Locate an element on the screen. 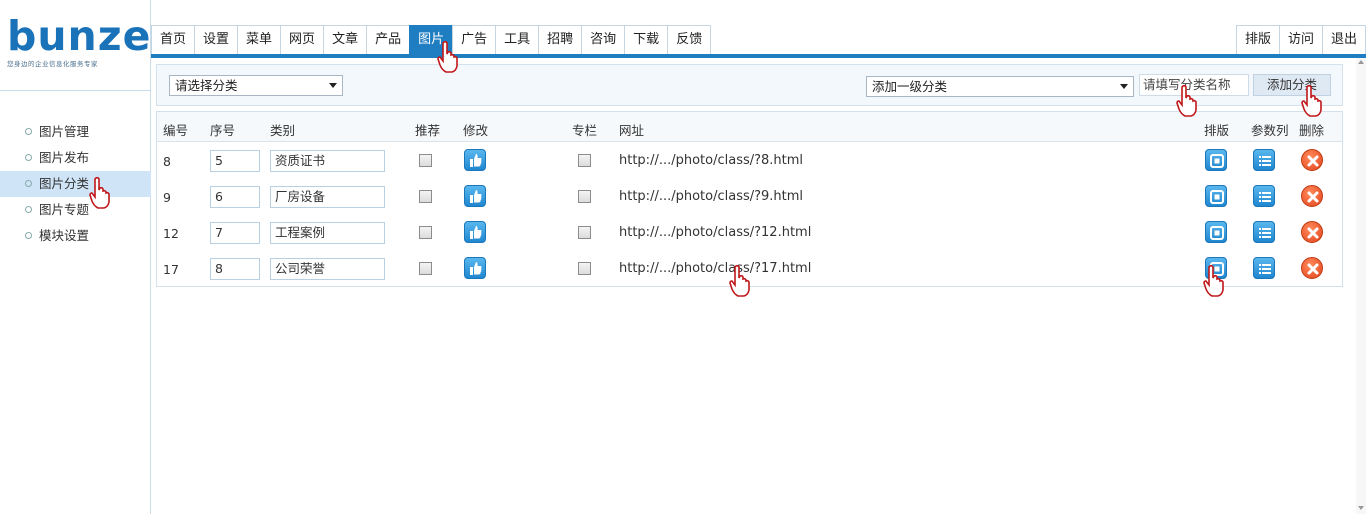 The width and height of the screenshot is (1366, 514). tab-download: 下载 is located at coordinates (646, 39).